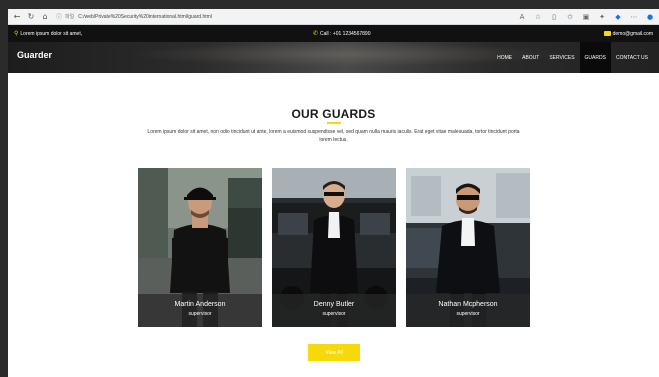  I want to click on reload-icon: ↻, so click(31, 17).